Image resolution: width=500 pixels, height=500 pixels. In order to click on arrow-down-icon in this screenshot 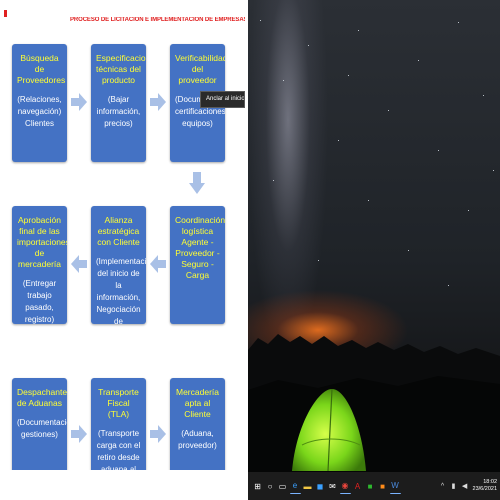, I will do `click(197, 183)`.